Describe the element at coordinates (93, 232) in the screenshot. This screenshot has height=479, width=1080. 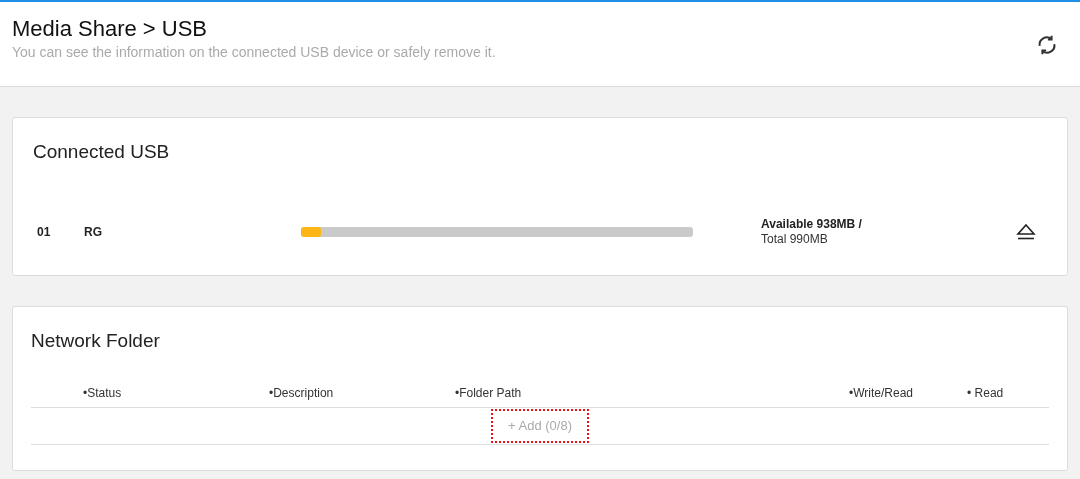
I see `device-name: RG` at that location.